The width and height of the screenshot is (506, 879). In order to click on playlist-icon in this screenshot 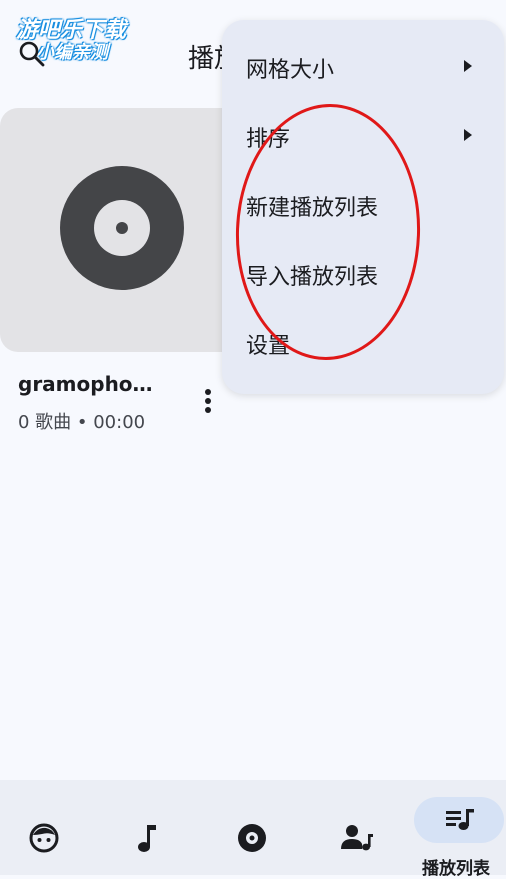, I will do `click(460, 820)`.